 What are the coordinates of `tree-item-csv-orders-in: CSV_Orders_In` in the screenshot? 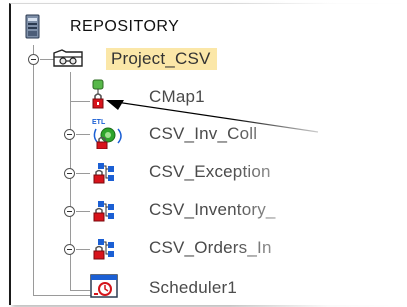 It's located at (190, 248).